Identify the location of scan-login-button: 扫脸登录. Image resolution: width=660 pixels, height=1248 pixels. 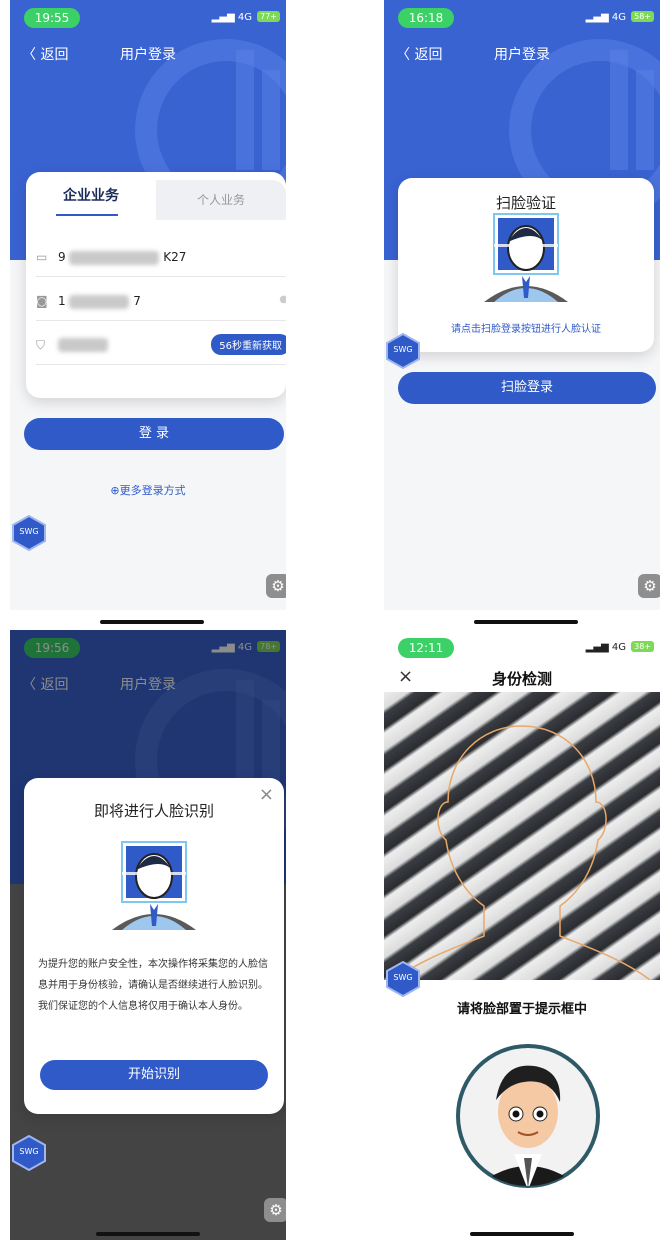
(527, 388).